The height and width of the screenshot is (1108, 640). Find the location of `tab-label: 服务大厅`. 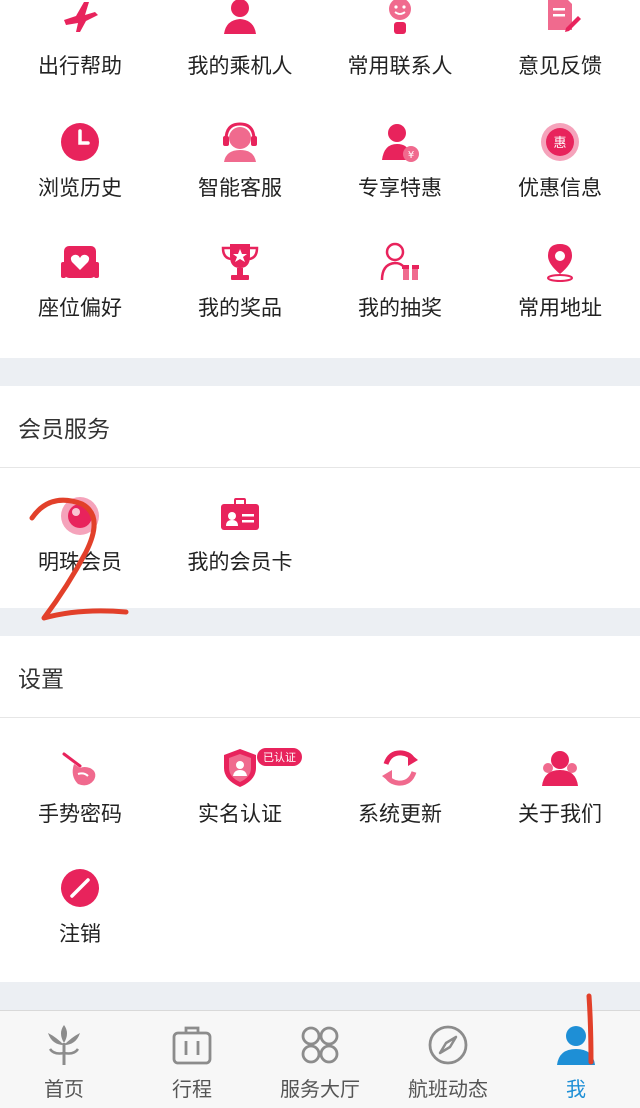

tab-label: 服务大厅 is located at coordinates (320, 1089).